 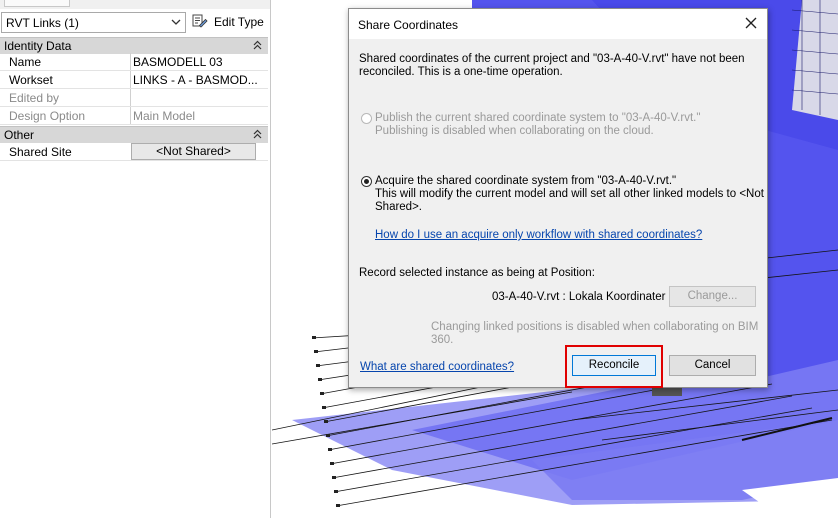 I want to click on property-row-shared-site: Shared Site <Not Shared>, so click(x=134, y=152).